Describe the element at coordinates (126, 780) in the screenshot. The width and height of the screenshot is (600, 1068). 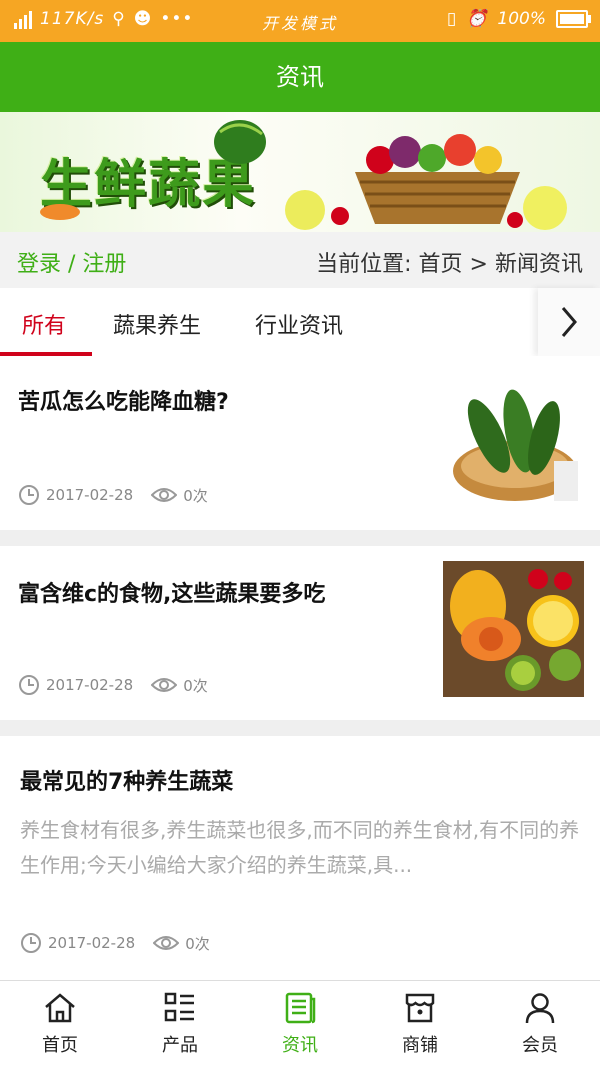
I see `article-title: 最常见的7种养生蔬菜` at that location.